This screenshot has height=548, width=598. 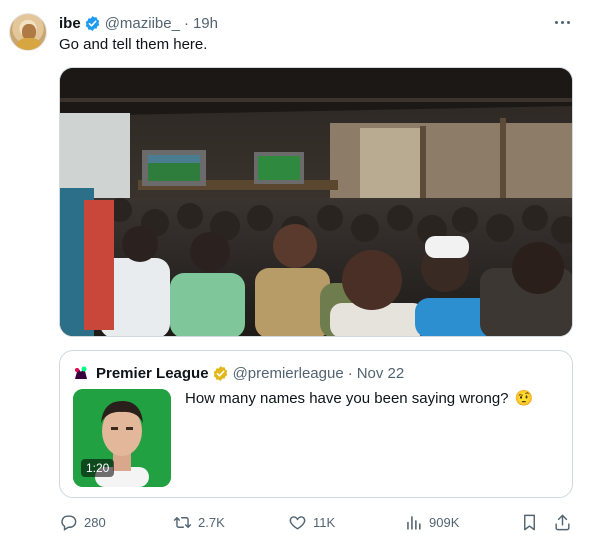 What do you see at coordinates (324, 522) in the screenshot?
I see `like-count: 11K` at bounding box center [324, 522].